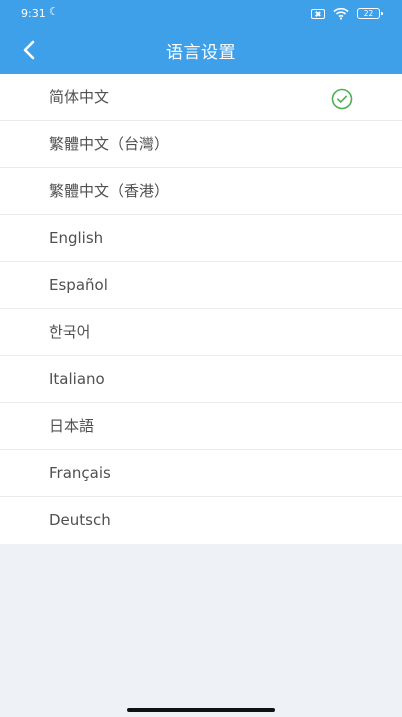 The image size is (402, 717). Describe the element at coordinates (54, 11) in the screenshot. I see `moon-icon: ☾` at that location.